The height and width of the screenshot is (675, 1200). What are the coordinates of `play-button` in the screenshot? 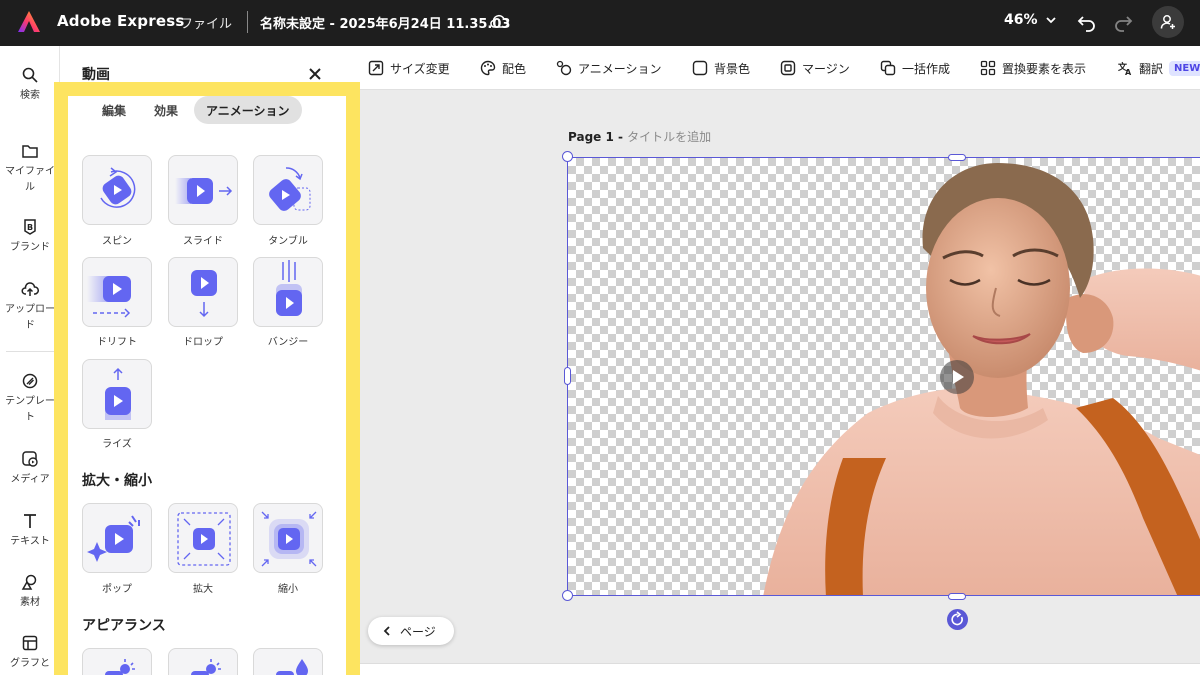 It's located at (957, 377).